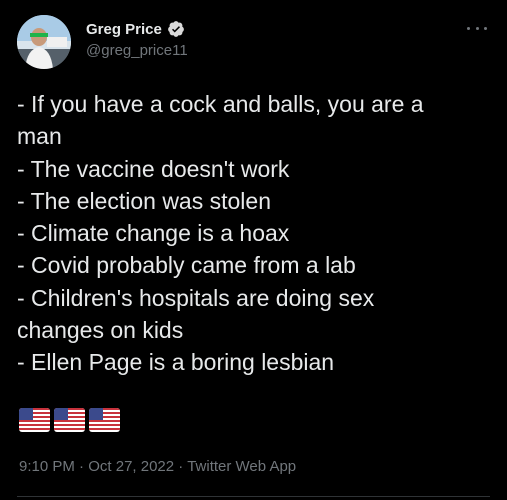 The height and width of the screenshot is (500, 507). I want to click on author-name-row: Greg Price, so click(137, 29).